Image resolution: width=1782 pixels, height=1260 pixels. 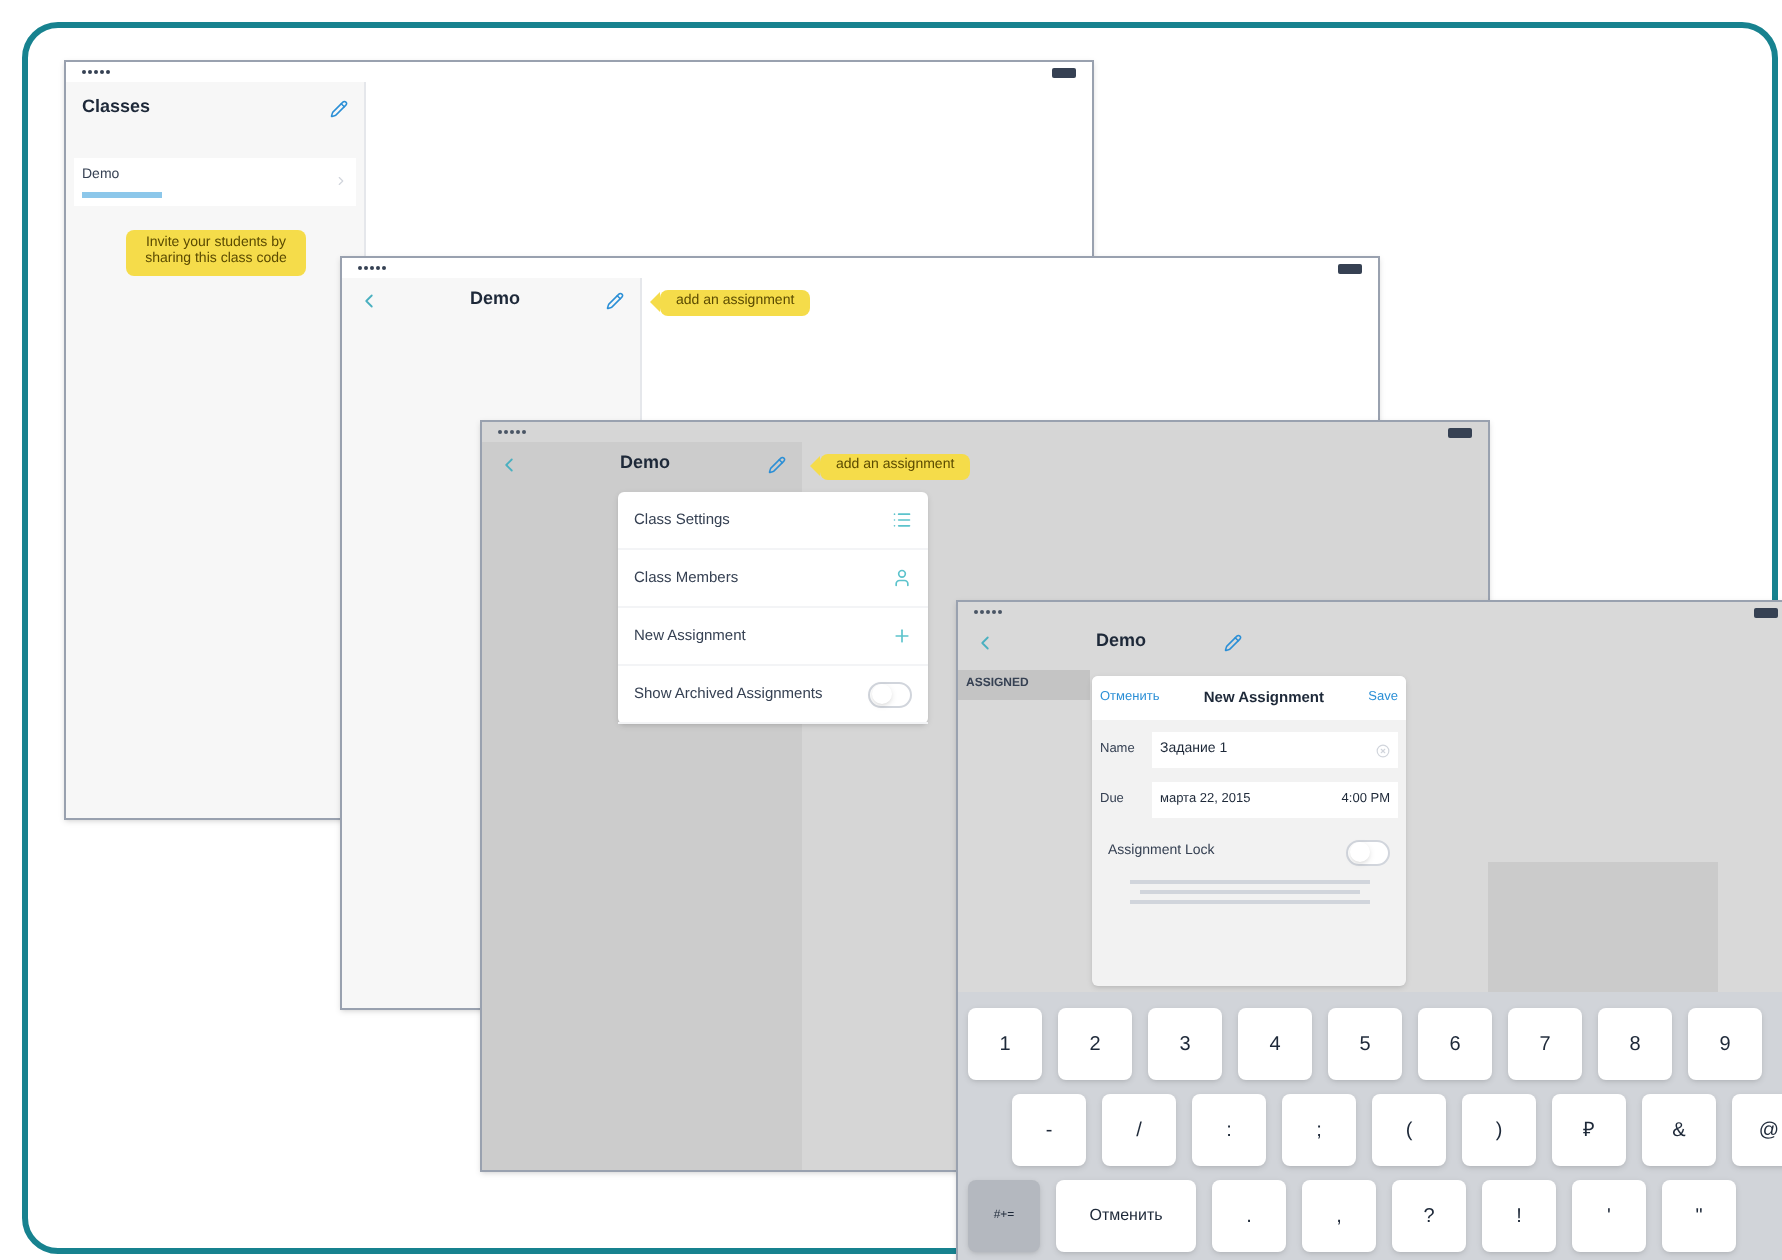 I want to click on keyboard-key: (, so click(x=1409, y=1130).